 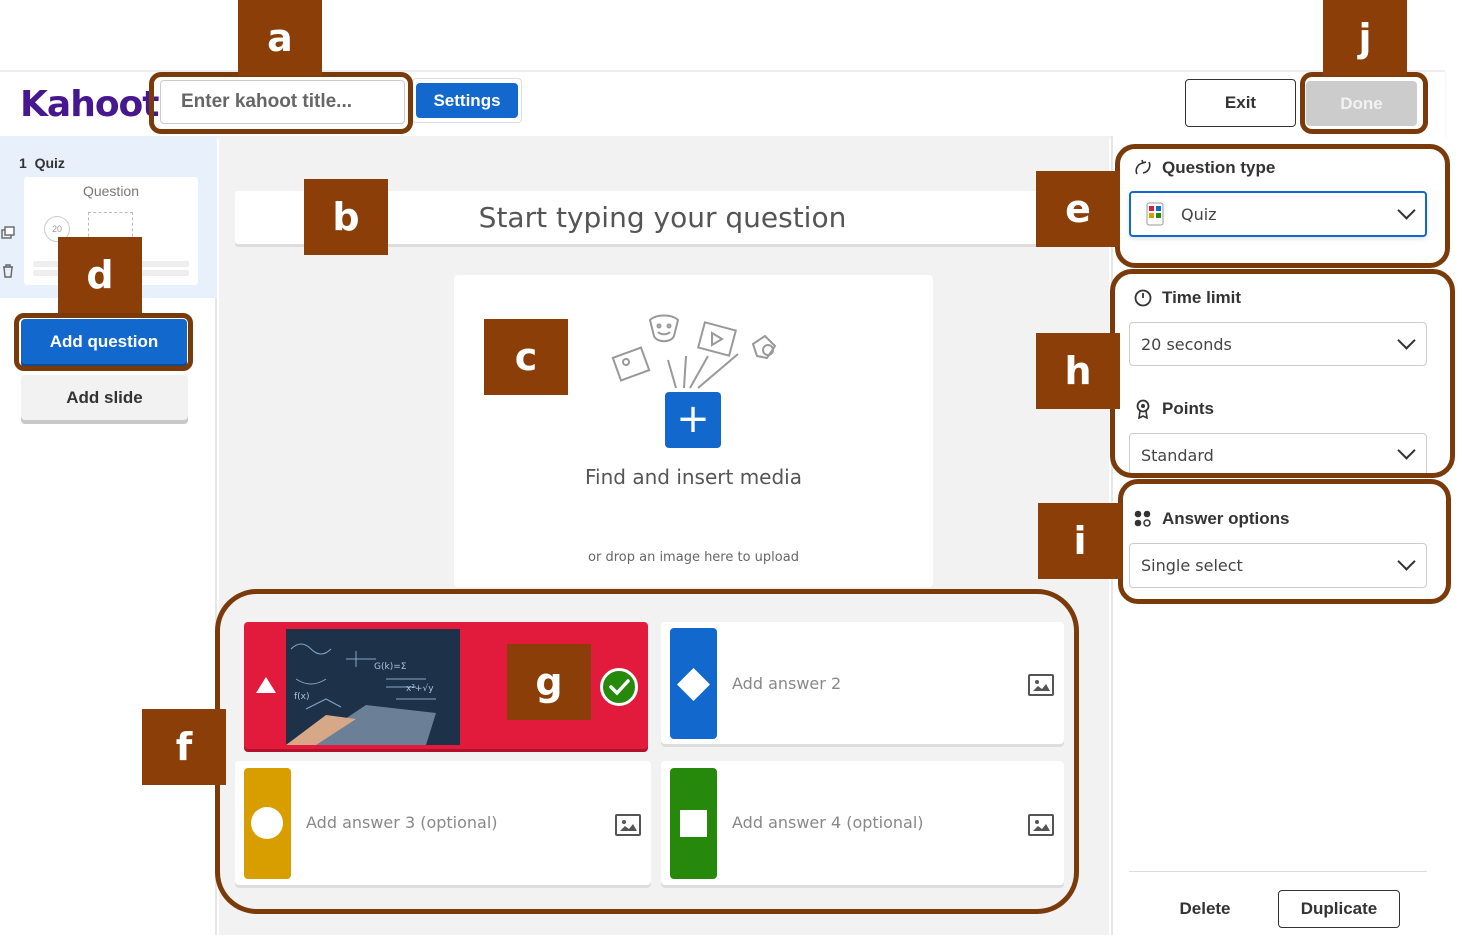 What do you see at coordinates (1282, 206) in the screenshot?
I see `annotation-ring-e` at bounding box center [1282, 206].